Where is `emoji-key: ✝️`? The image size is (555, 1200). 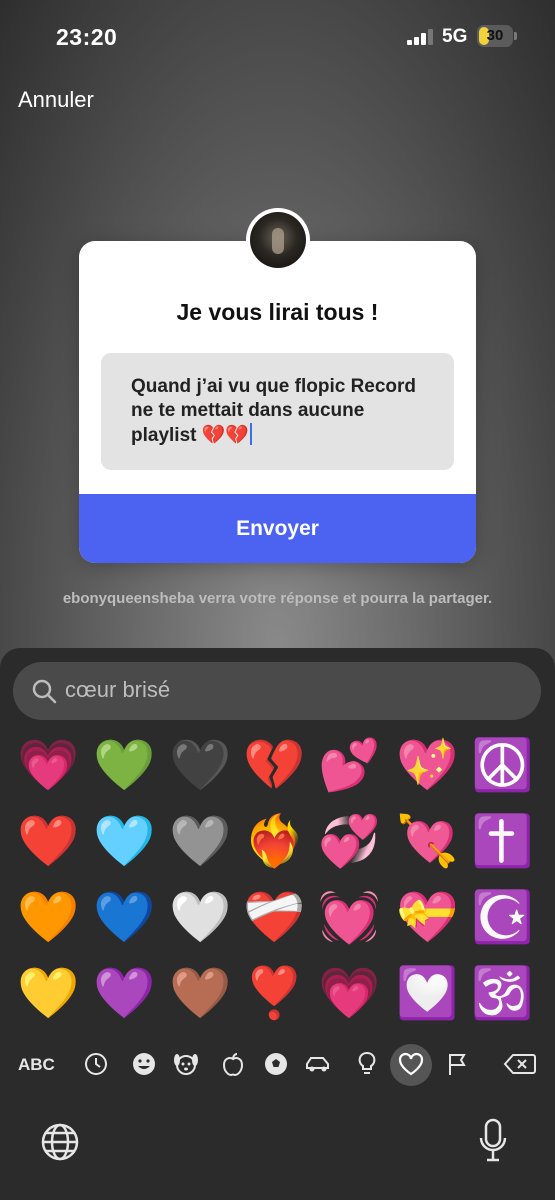
emoji-key: ✝️ is located at coordinates (502, 841).